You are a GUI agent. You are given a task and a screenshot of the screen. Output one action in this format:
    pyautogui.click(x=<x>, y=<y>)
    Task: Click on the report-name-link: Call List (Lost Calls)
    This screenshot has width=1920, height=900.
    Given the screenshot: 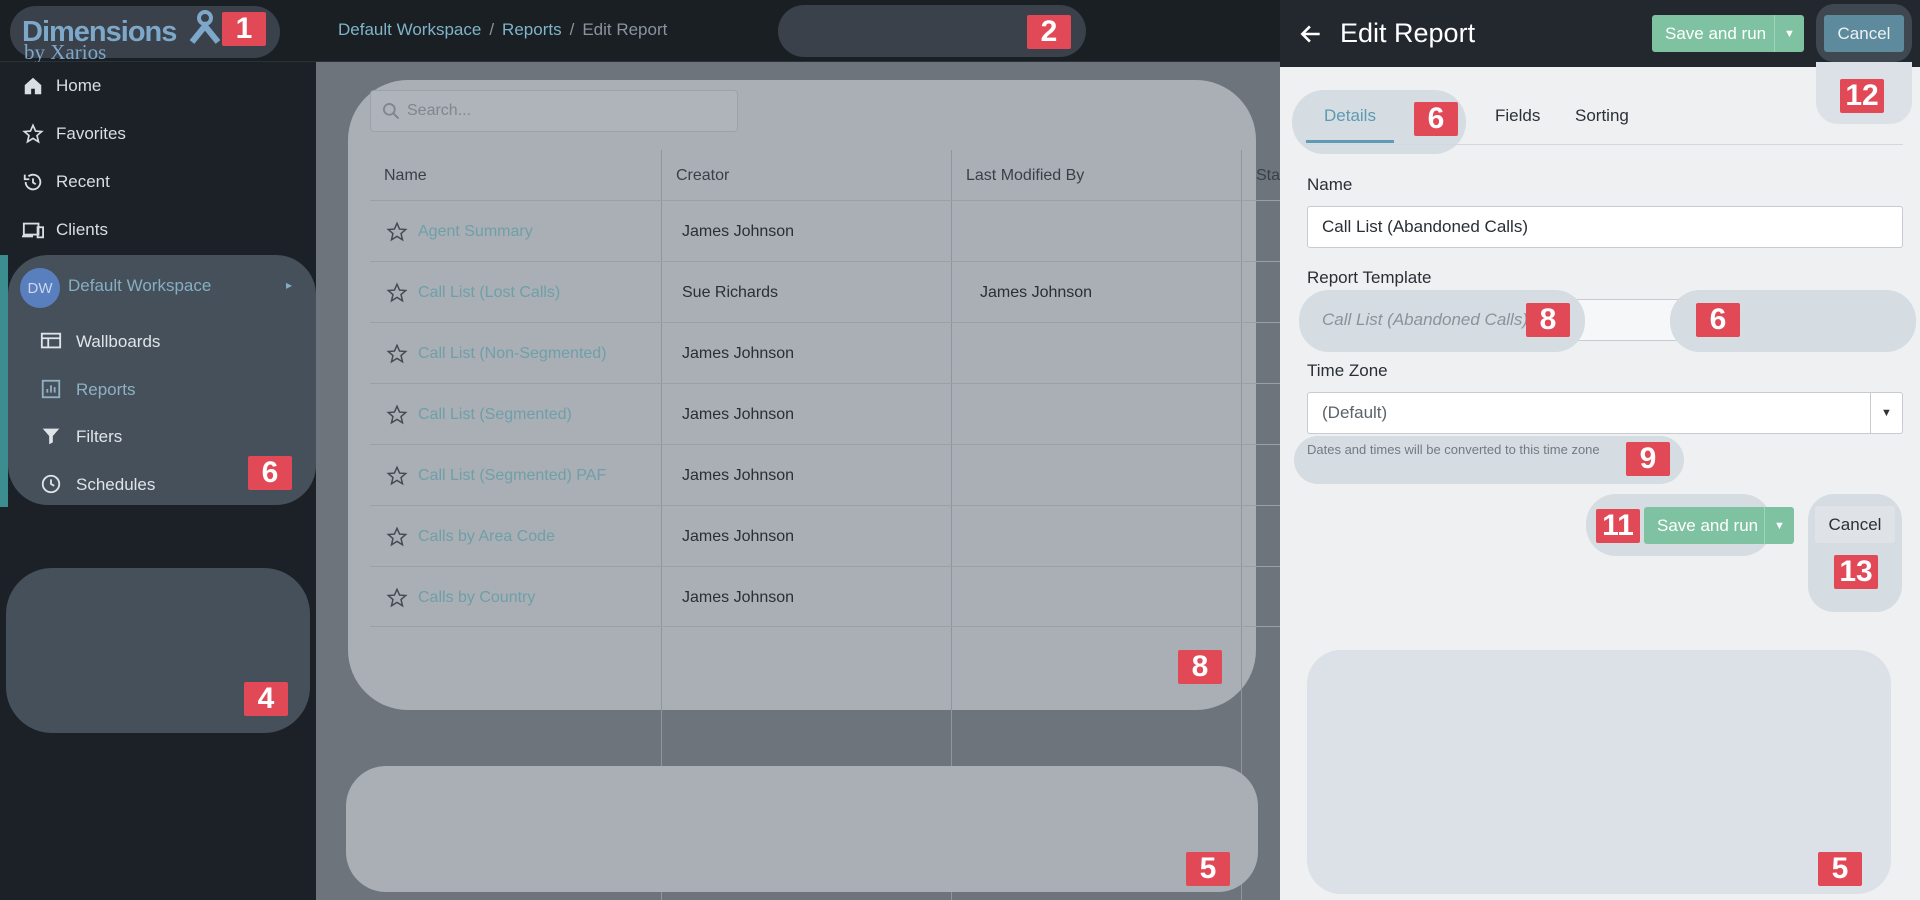 What is the action you would take?
    pyautogui.click(x=489, y=292)
    